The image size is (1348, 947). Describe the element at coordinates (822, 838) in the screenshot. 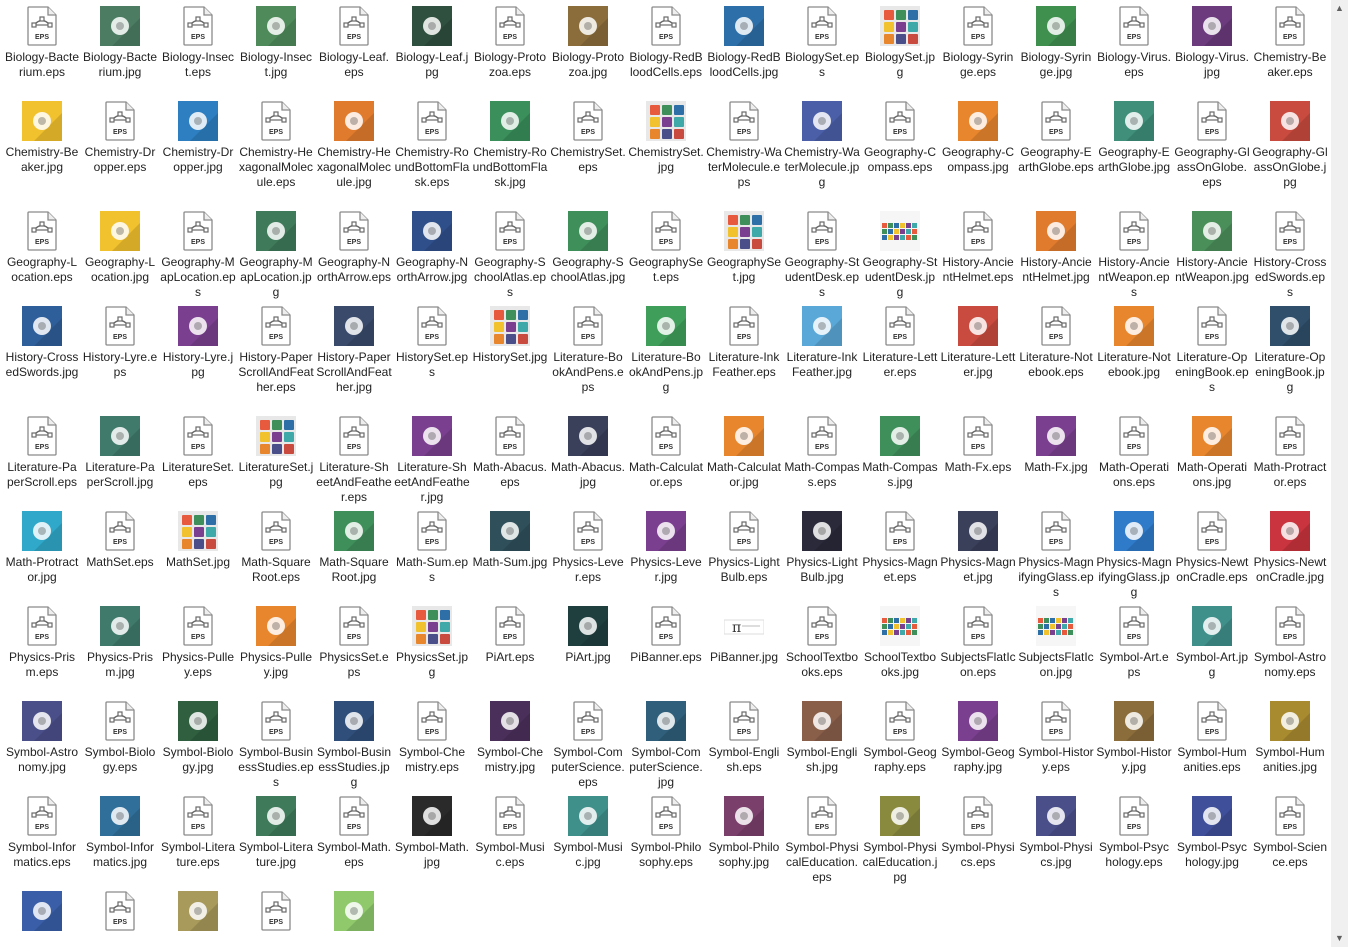

I see `file-item: EPS Symbol-PhysicalEducation.eps` at that location.